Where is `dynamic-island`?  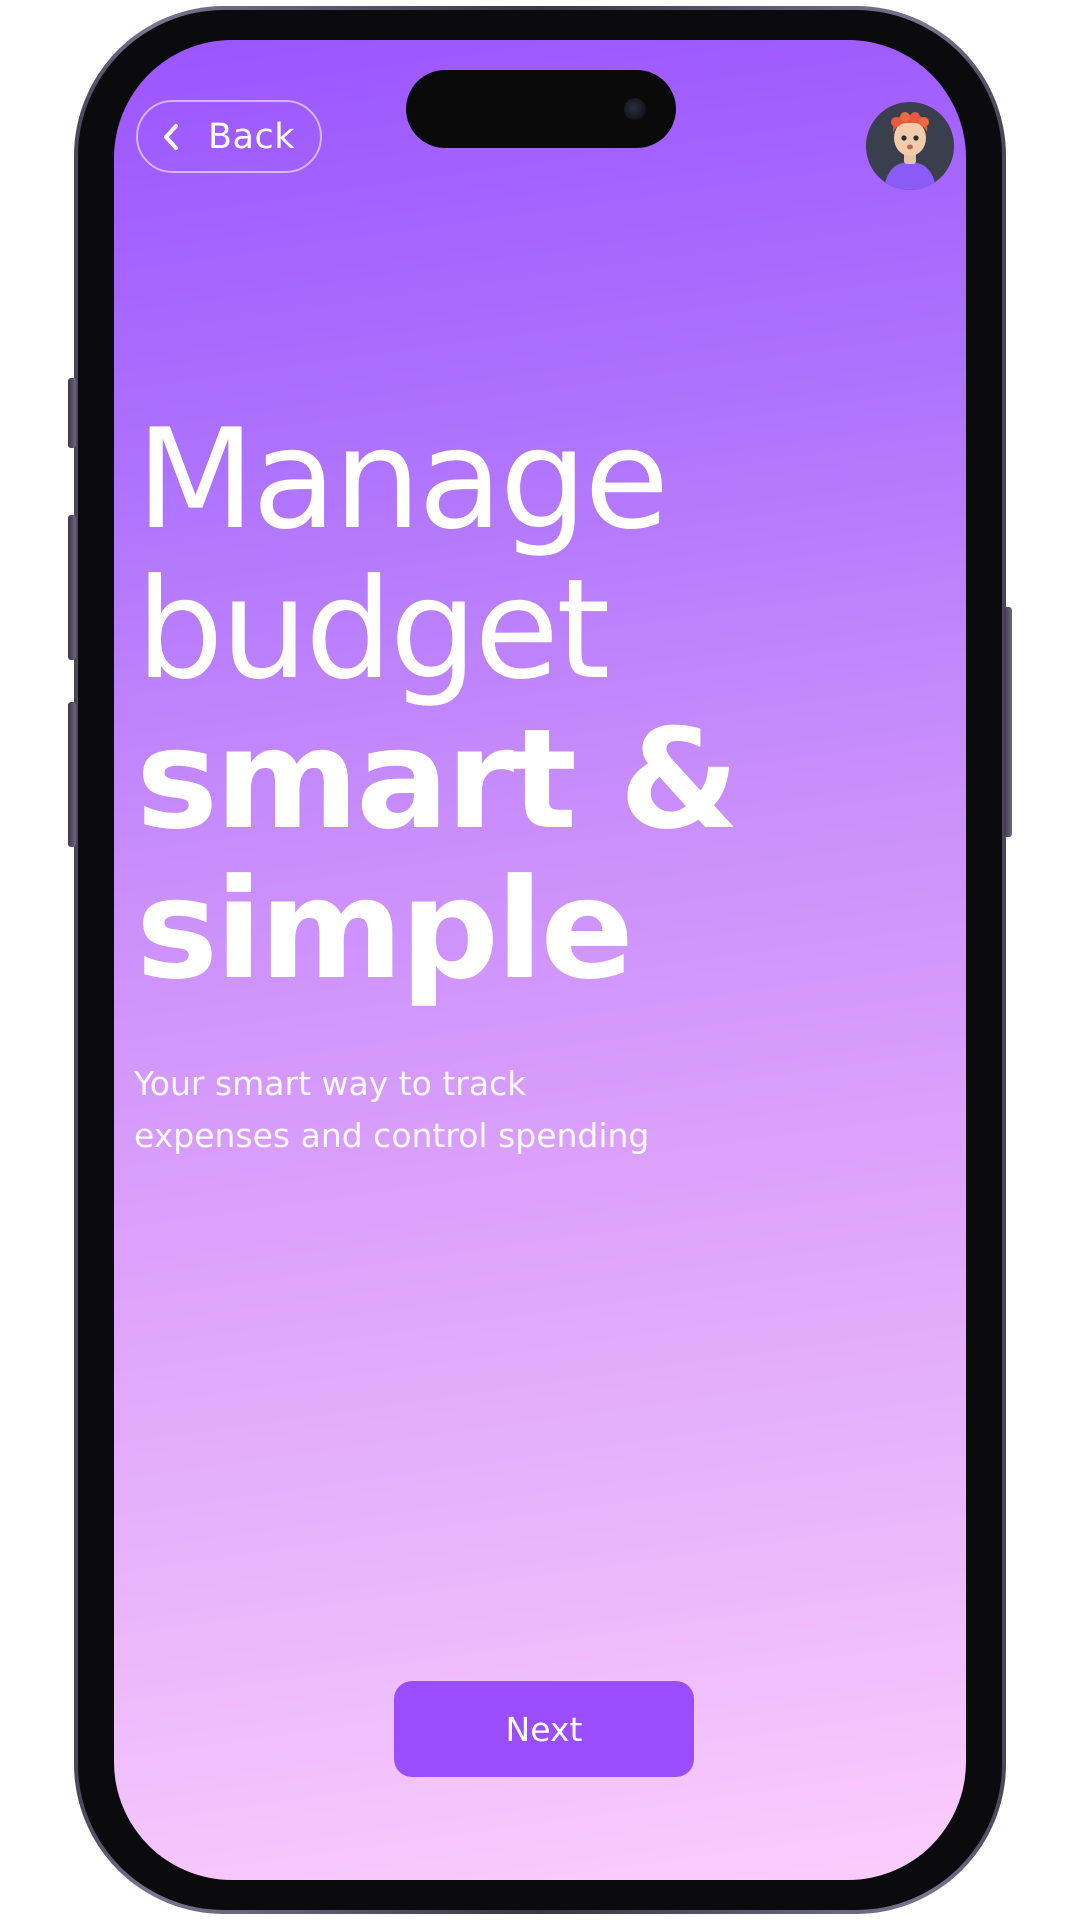
dynamic-island is located at coordinates (541, 109).